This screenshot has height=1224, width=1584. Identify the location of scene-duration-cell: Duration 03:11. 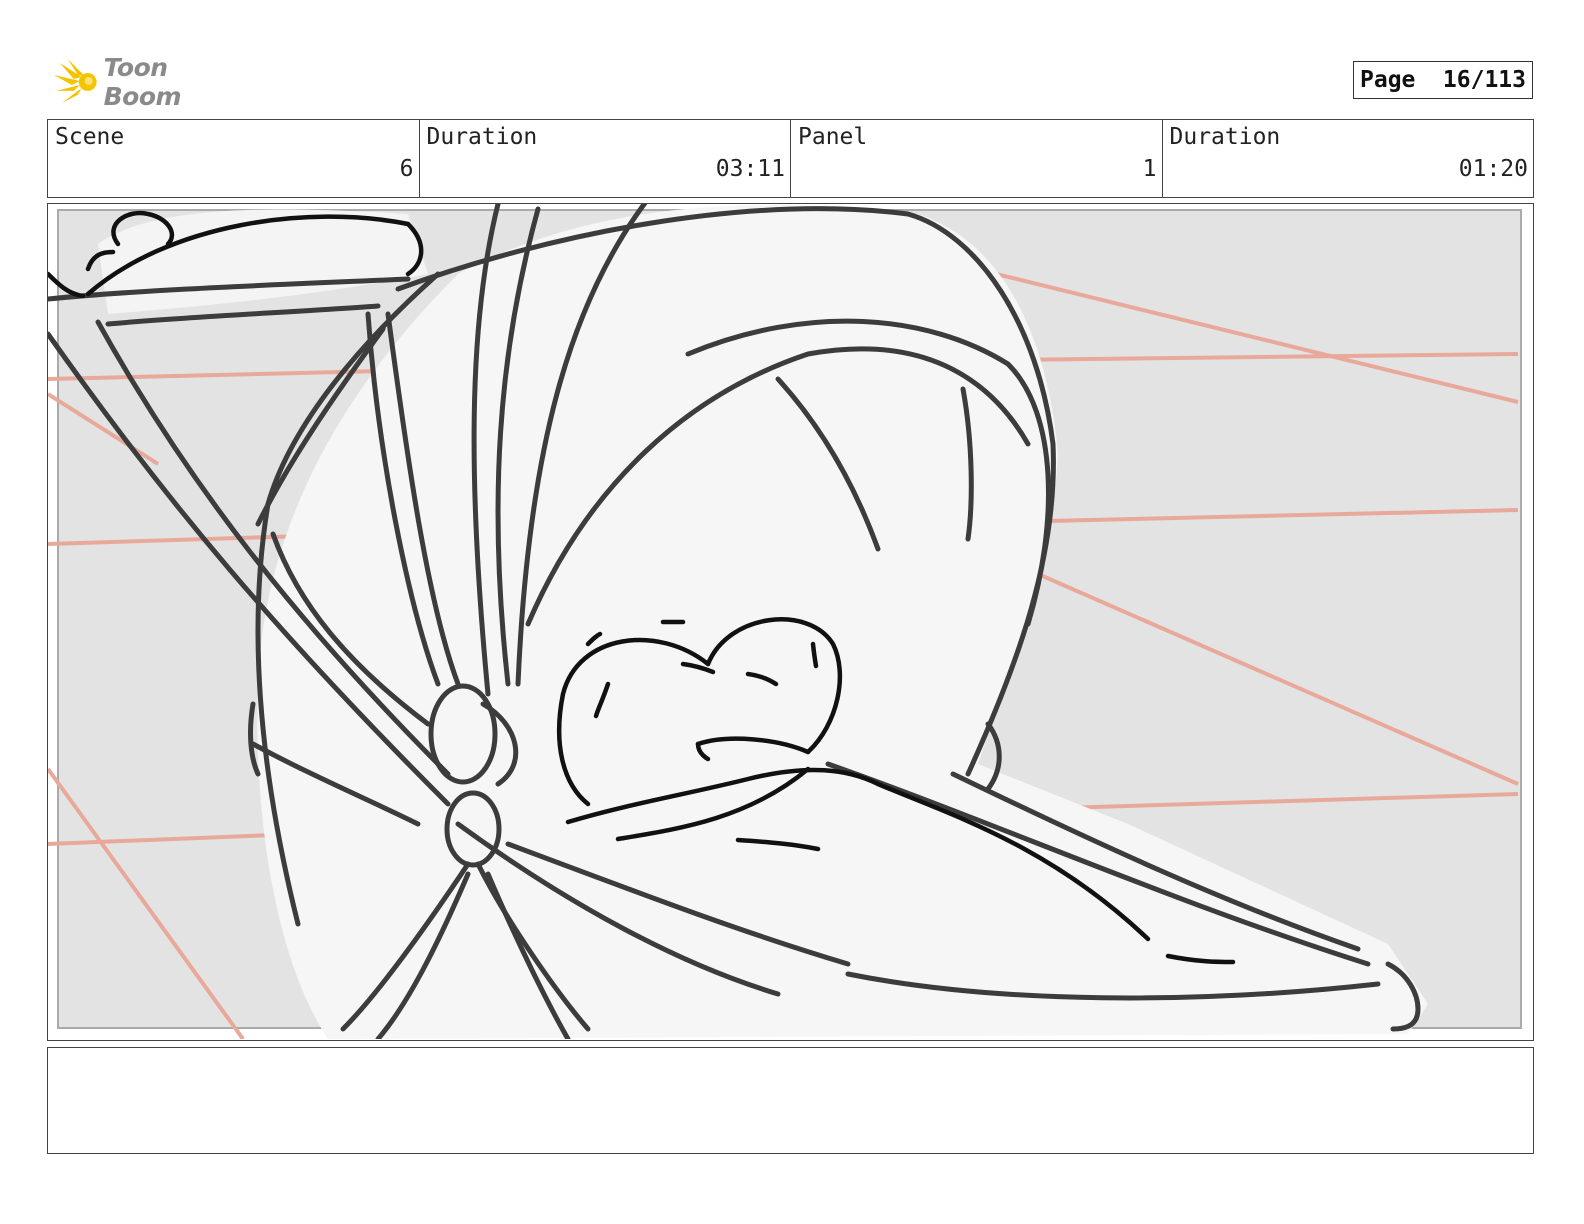
(605, 158).